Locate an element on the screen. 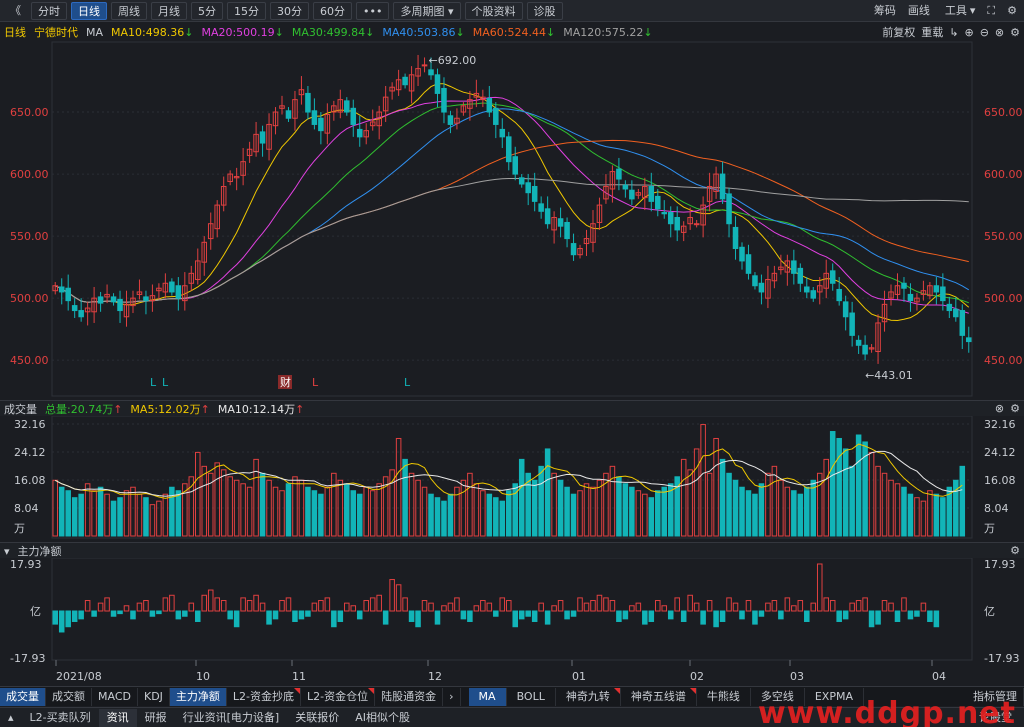  period-button-0: 分时 is located at coordinates (49, 10).